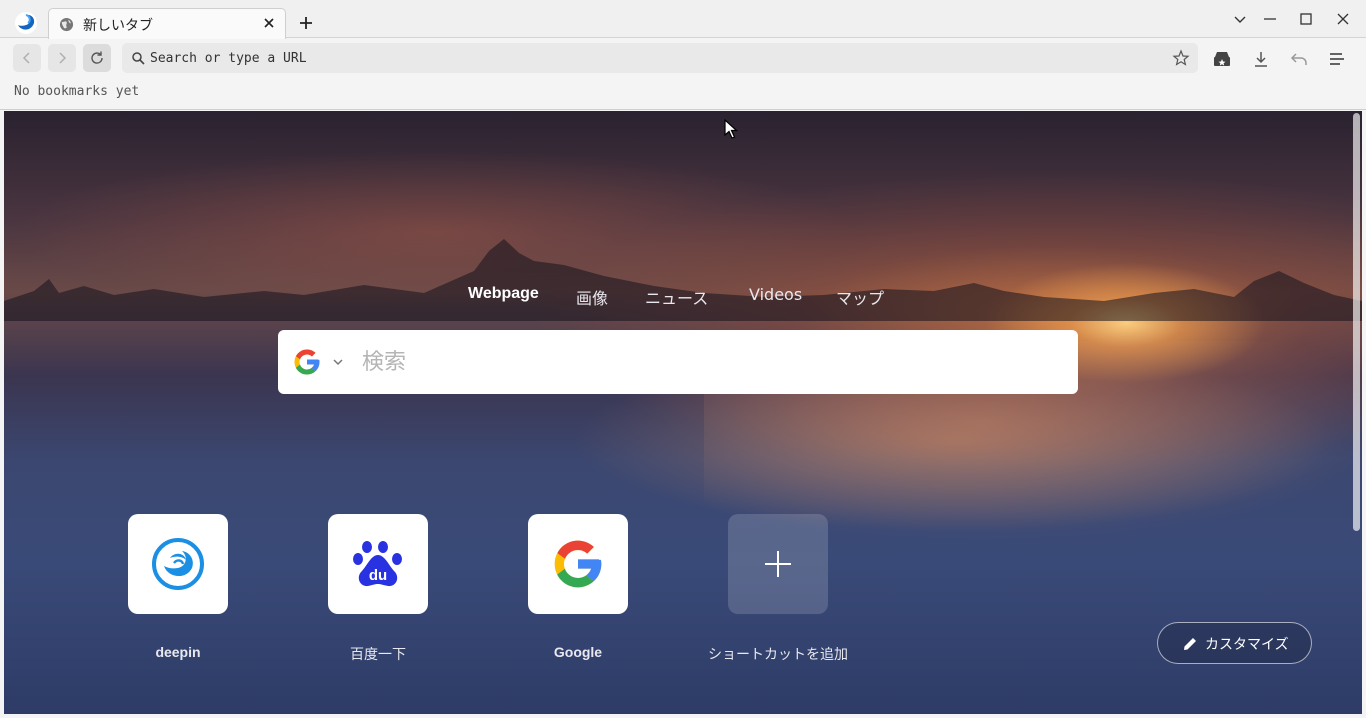  What do you see at coordinates (66, 24) in the screenshot?
I see `globe-icon` at bounding box center [66, 24].